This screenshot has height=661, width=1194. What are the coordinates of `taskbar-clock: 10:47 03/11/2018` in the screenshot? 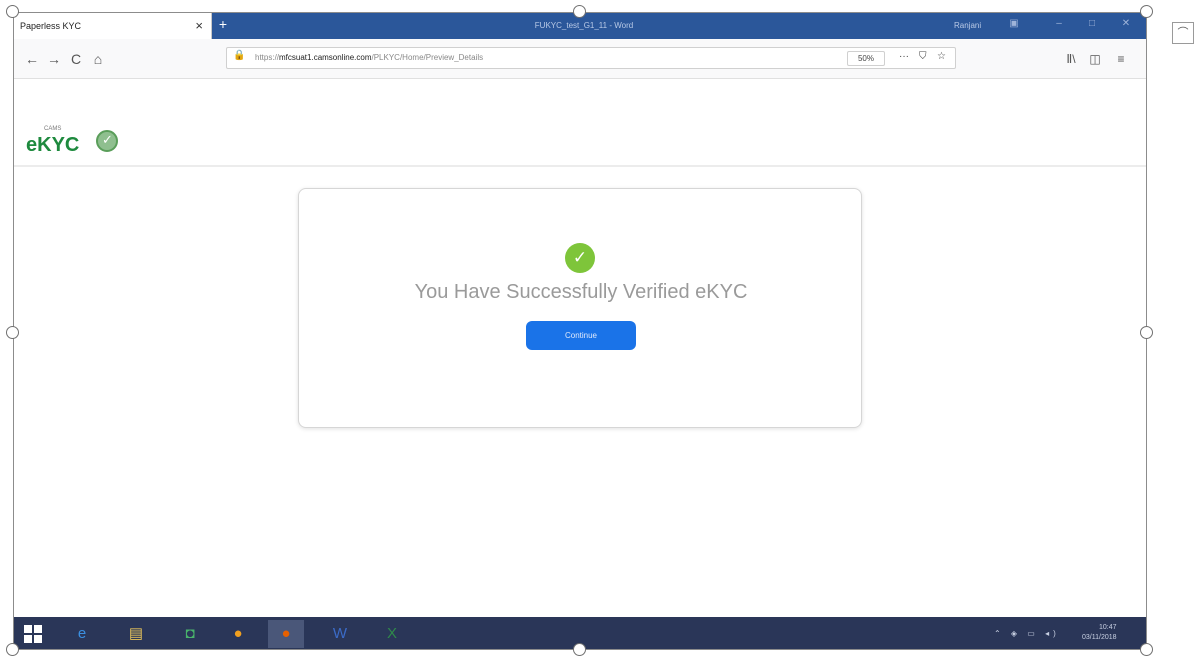 It's located at (1099, 633).